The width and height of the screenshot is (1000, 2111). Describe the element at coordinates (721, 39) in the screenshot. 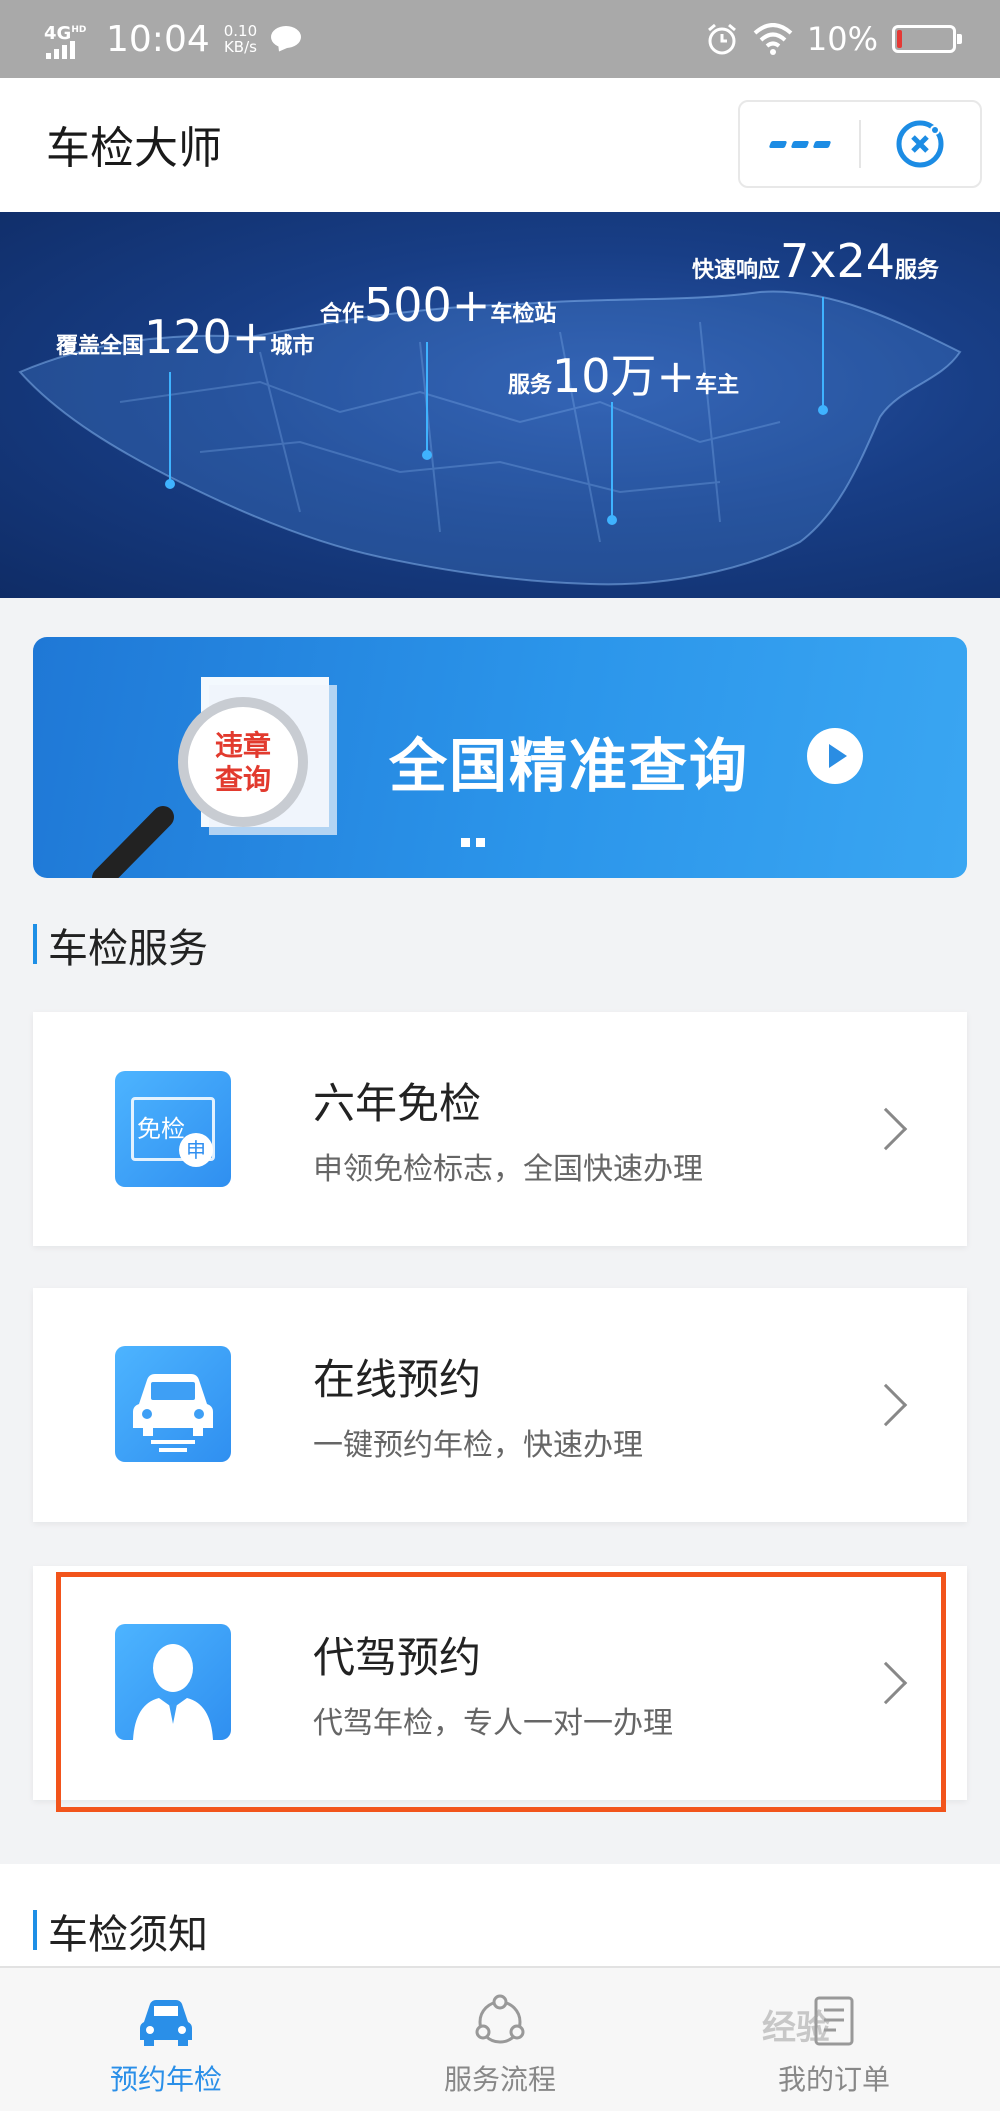

I see `alarm-icon` at that location.